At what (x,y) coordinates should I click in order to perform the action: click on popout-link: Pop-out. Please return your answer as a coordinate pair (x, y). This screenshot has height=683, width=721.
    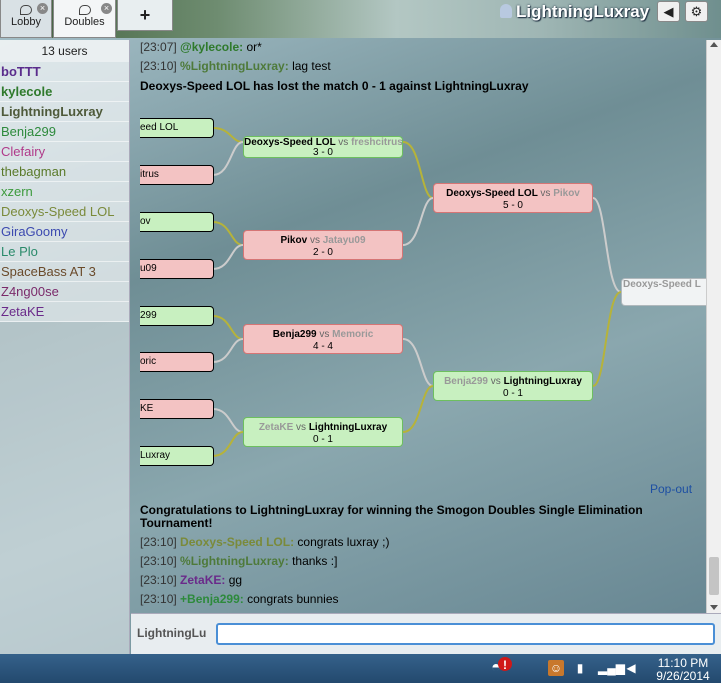
    Looking at the image, I should click on (671, 489).